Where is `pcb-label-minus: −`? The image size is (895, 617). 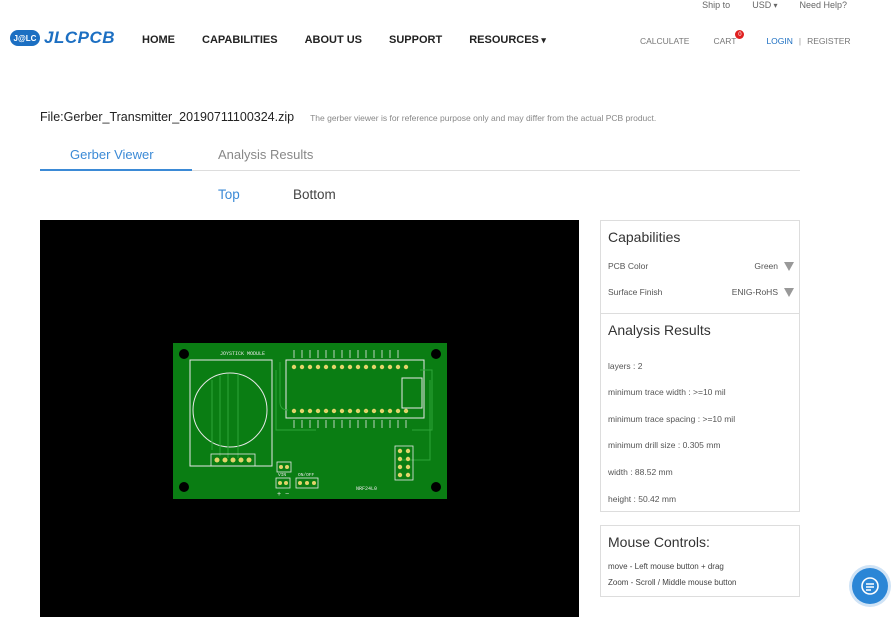 pcb-label-minus: − is located at coordinates (287, 494).